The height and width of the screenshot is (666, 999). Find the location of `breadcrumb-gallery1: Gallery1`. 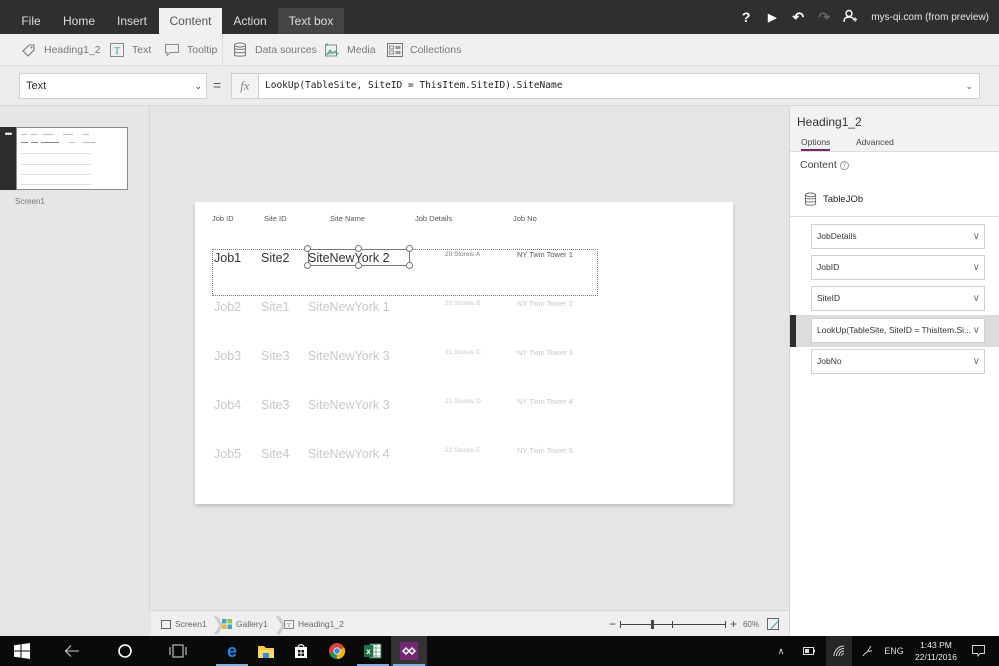

breadcrumb-gallery1: Gallery1 is located at coordinates (245, 624).